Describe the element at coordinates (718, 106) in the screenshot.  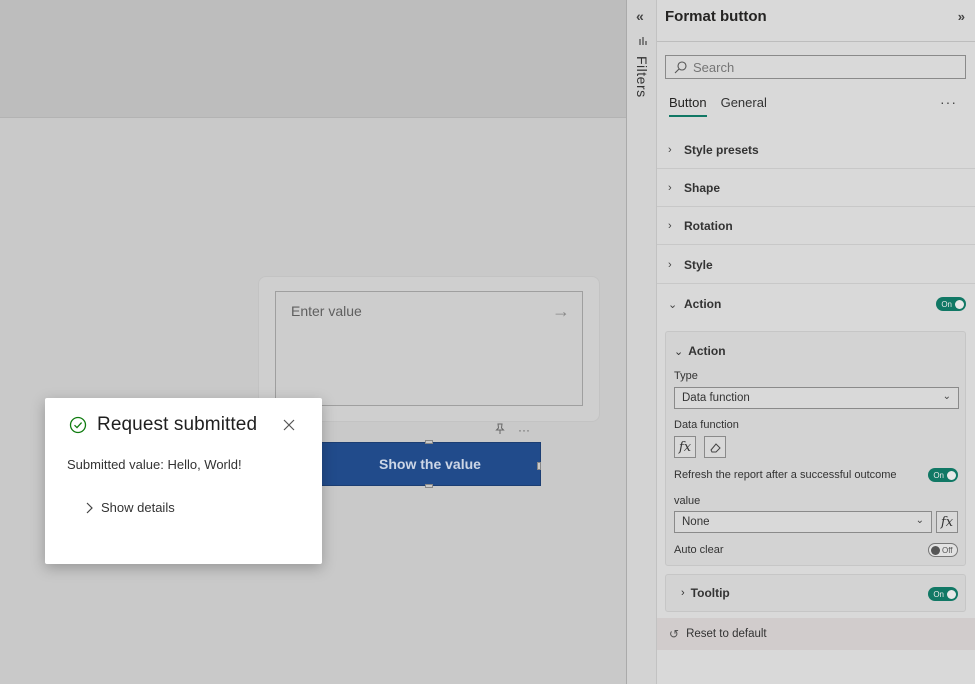
I see `format-tabs: Button General` at that location.